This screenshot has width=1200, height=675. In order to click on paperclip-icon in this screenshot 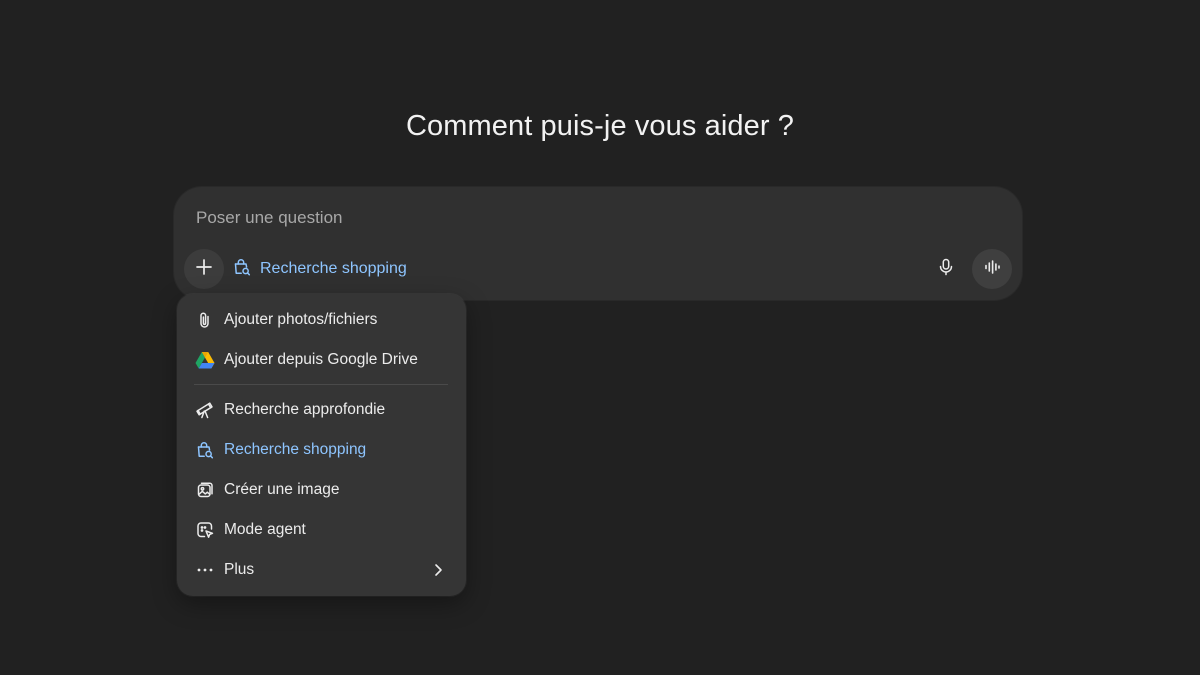, I will do `click(205, 320)`.